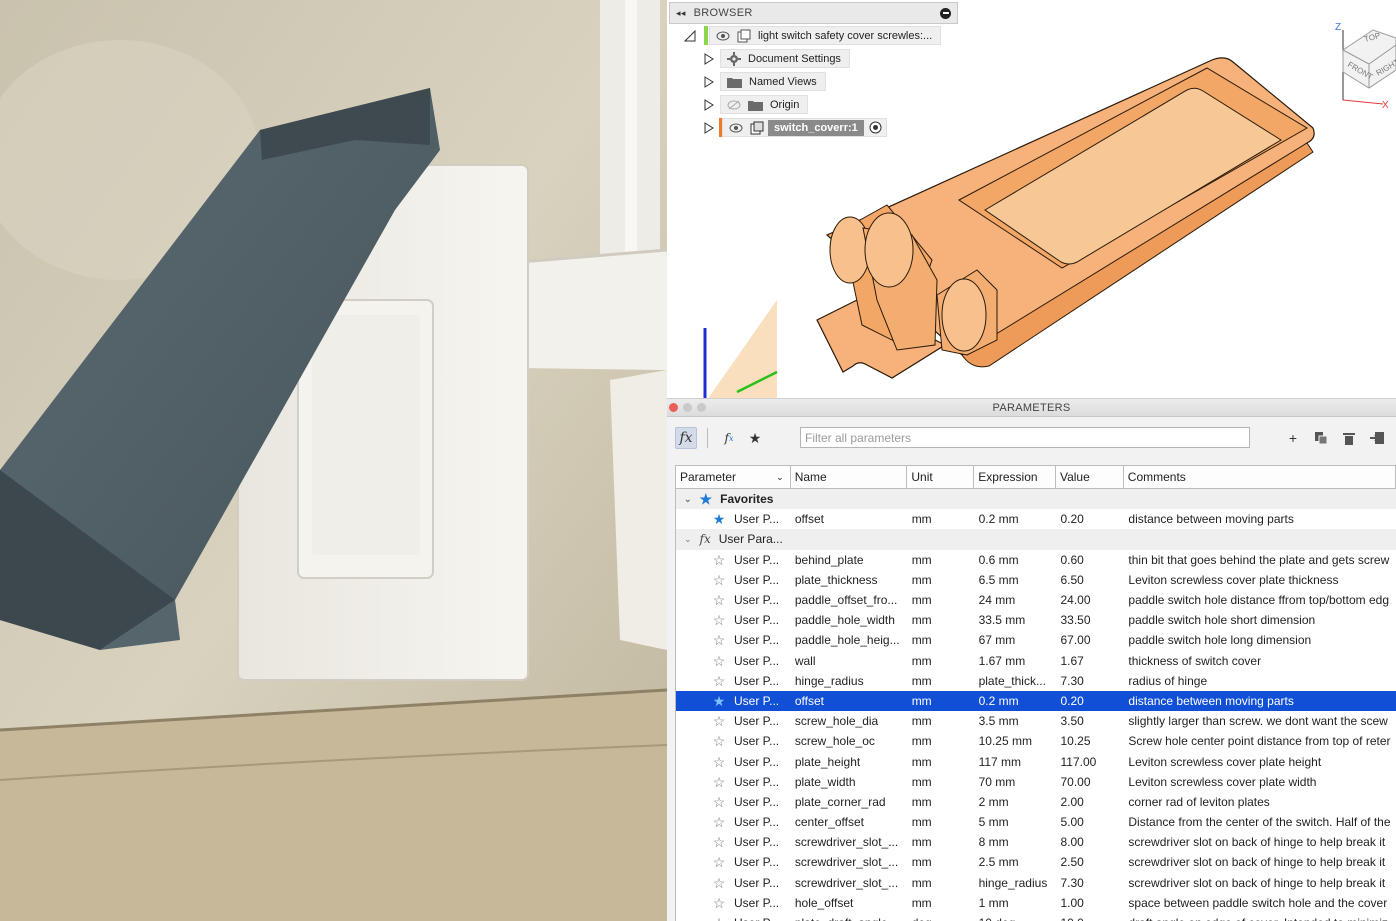 The image size is (1396, 921). Describe the element at coordinates (1016, 701) in the screenshot. I see `parameter-expression: 0.2 mm` at that location.